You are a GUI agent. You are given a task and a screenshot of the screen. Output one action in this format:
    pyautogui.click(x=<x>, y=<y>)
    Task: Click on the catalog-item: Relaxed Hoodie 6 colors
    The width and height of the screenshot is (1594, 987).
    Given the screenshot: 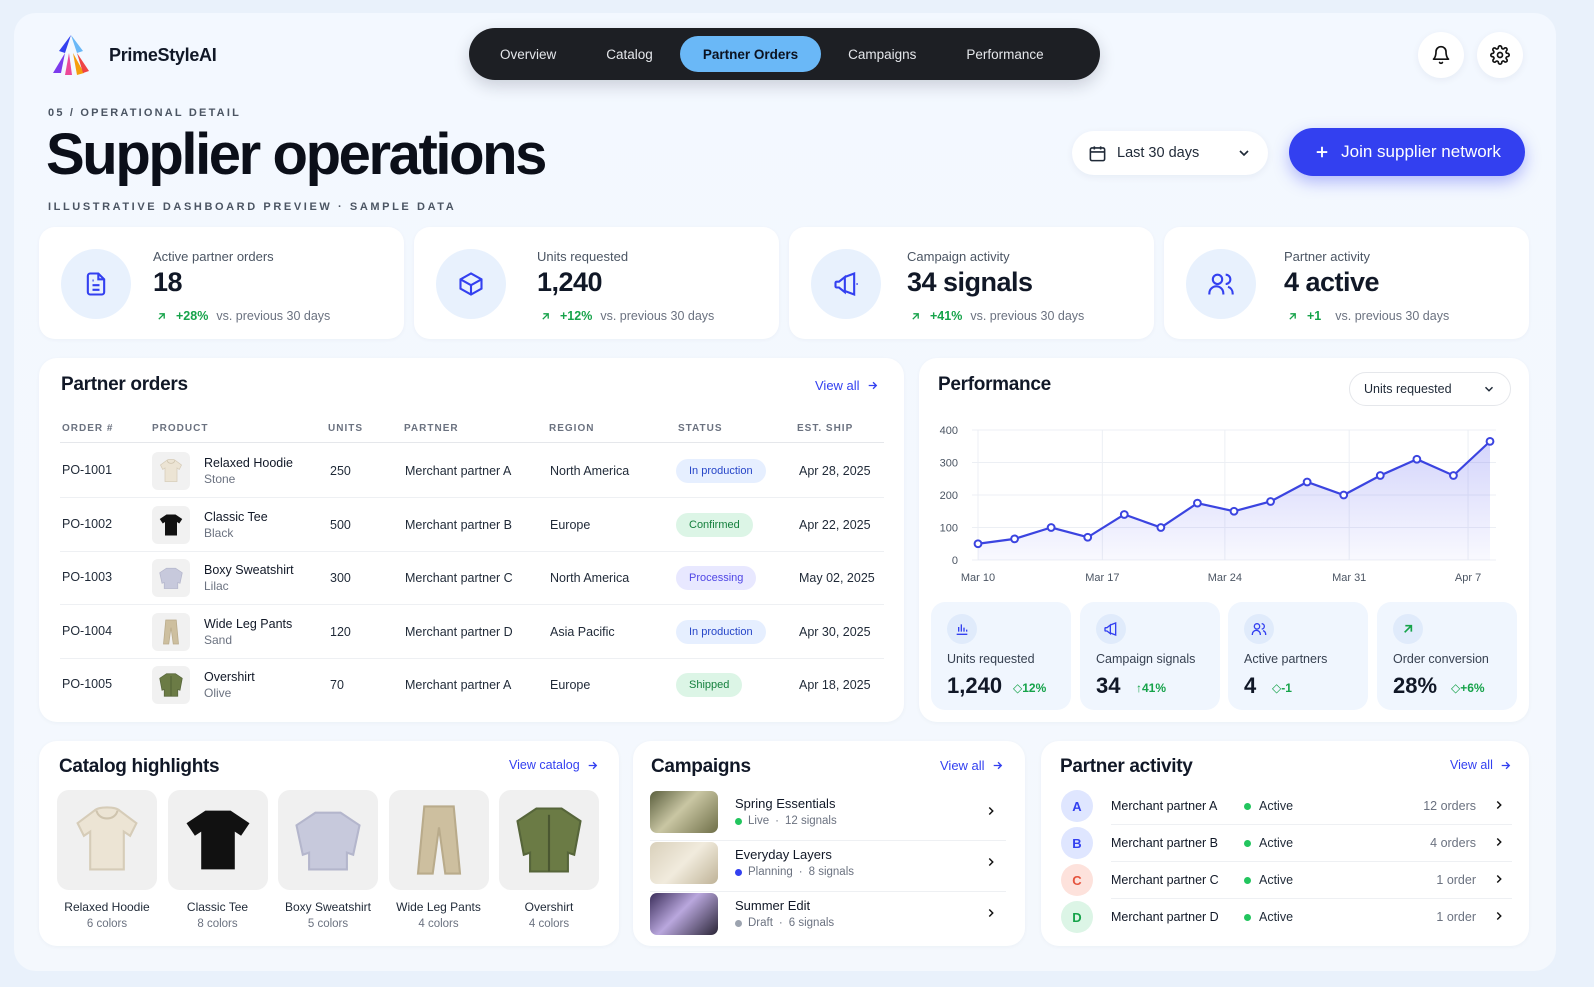 What is the action you would take?
    pyautogui.click(x=107, y=860)
    